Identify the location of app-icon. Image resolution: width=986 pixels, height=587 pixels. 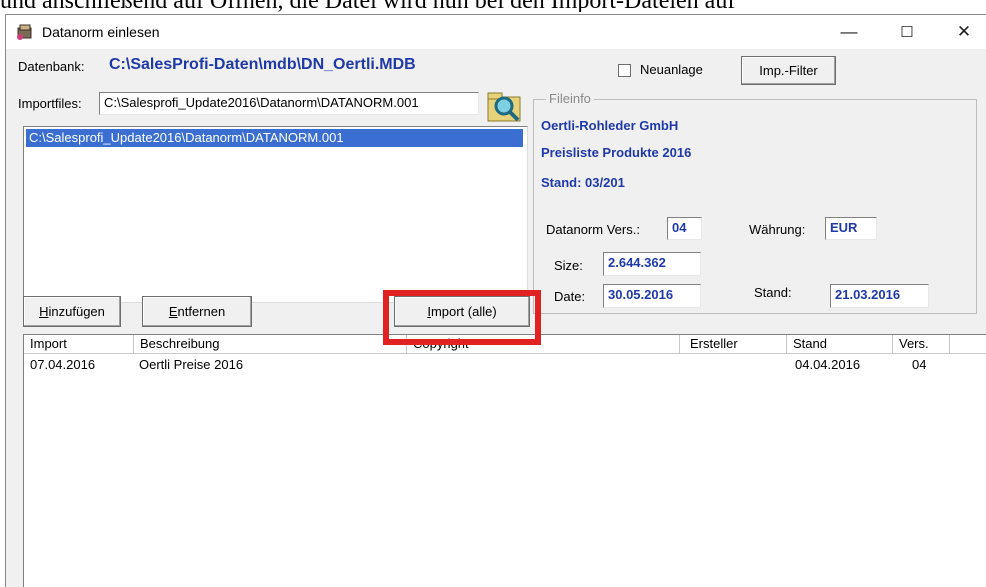
(24, 32).